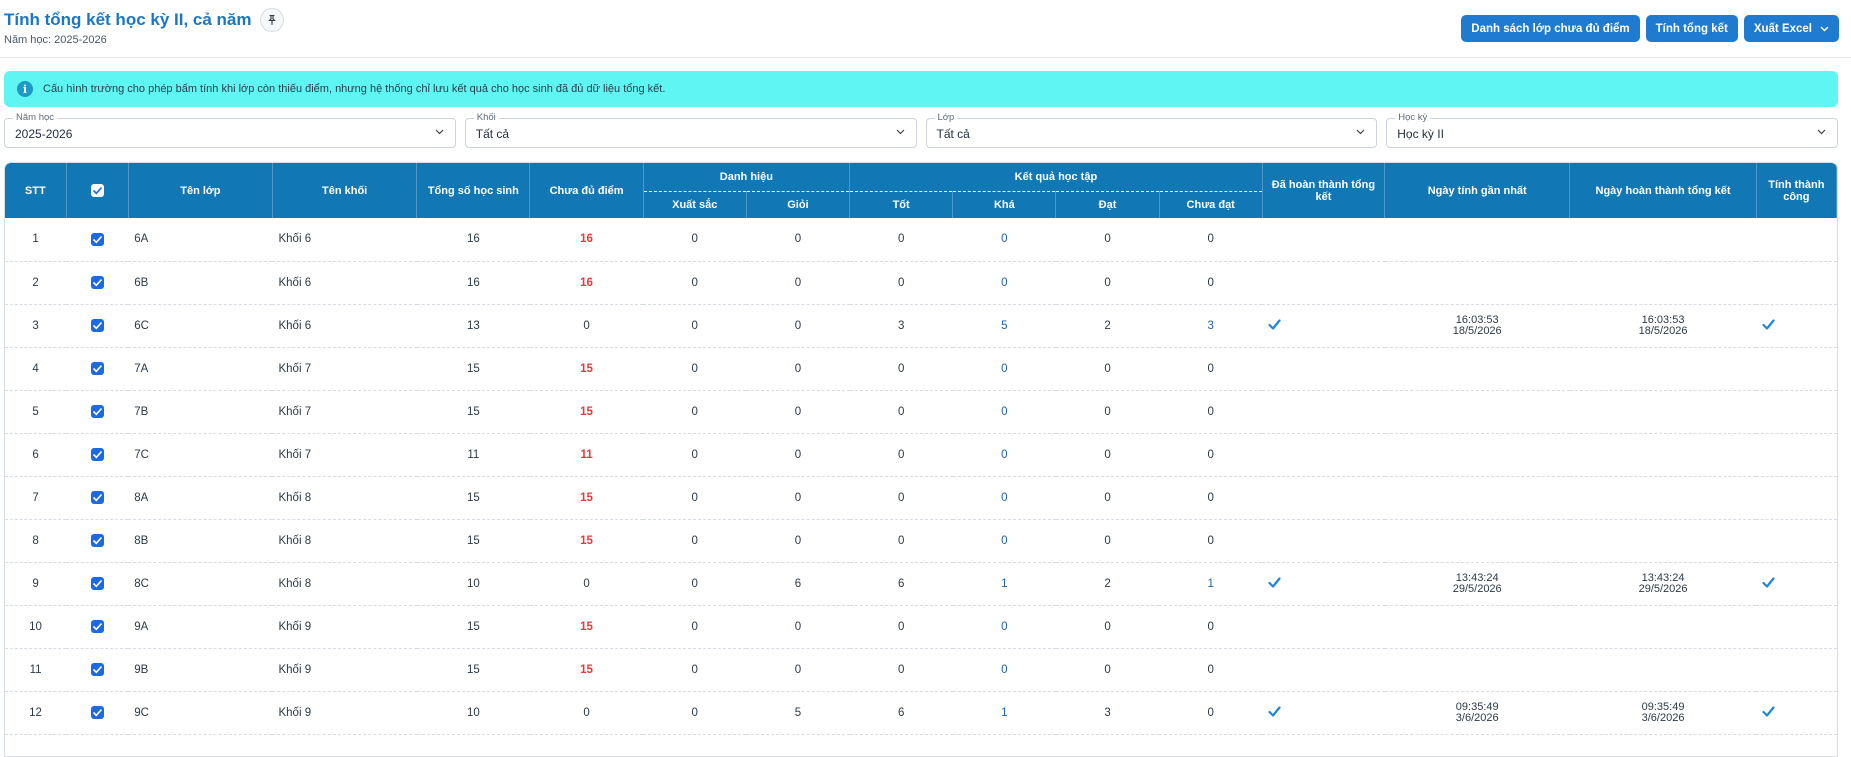 The width and height of the screenshot is (1851, 757). I want to click on cell-missing-scores: 0, so click(586, 713).